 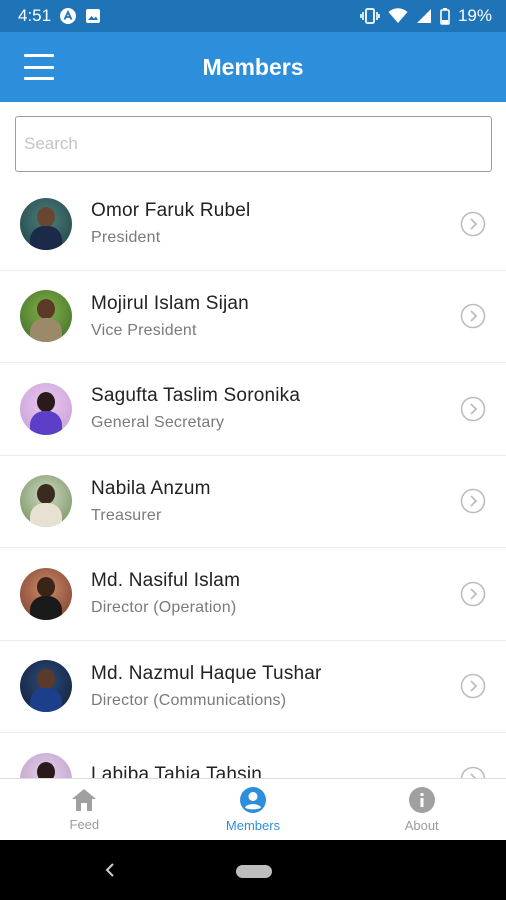 What do you see at coordinates (253, 224) in the screenshot?
I see `list-item: Omor Faruk Rubel President` at bounding box center [253, 224].